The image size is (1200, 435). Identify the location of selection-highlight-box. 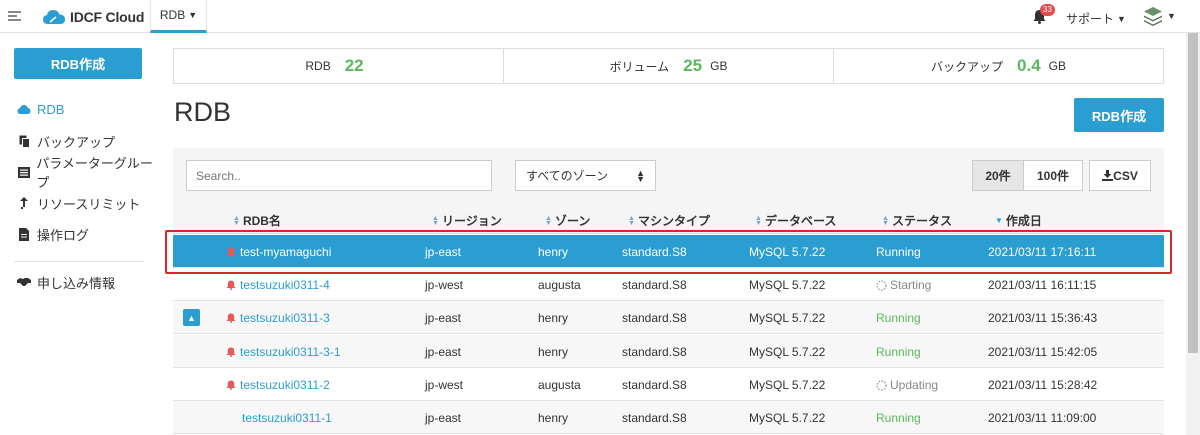
(668, 252).